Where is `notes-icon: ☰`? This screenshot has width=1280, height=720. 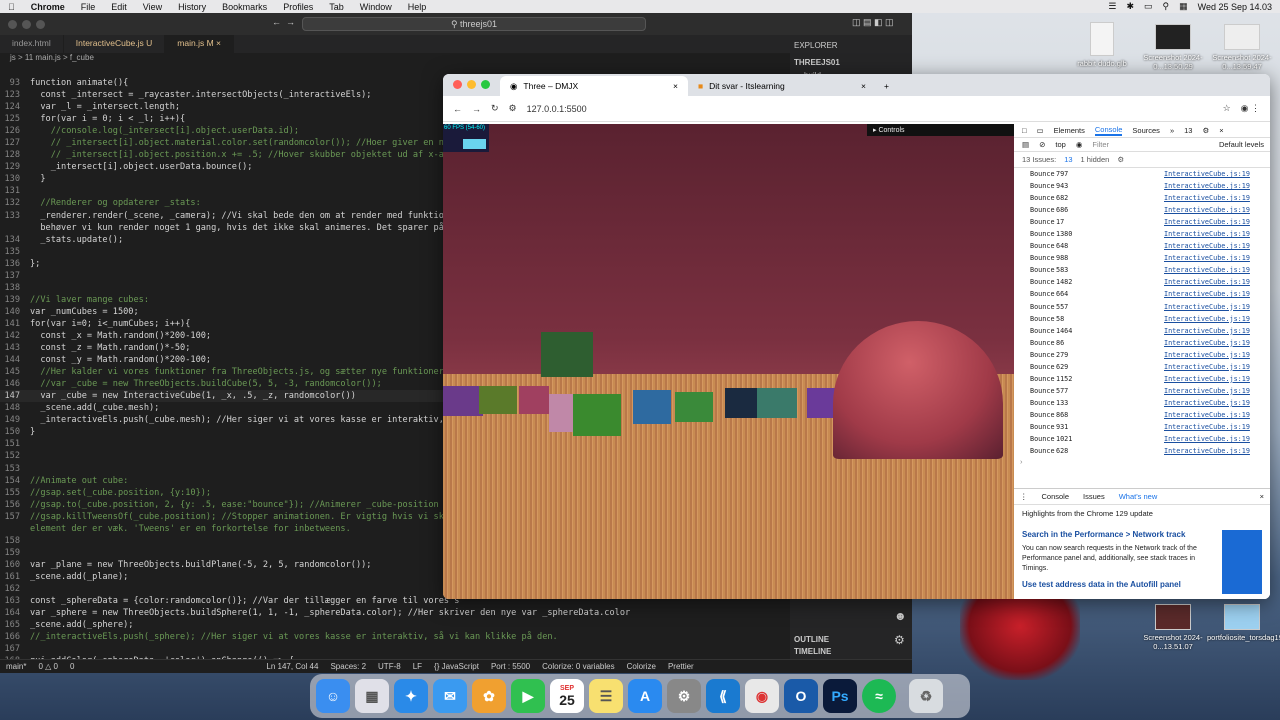
notes-icon: ☰ is located at coordinates (606, 696).